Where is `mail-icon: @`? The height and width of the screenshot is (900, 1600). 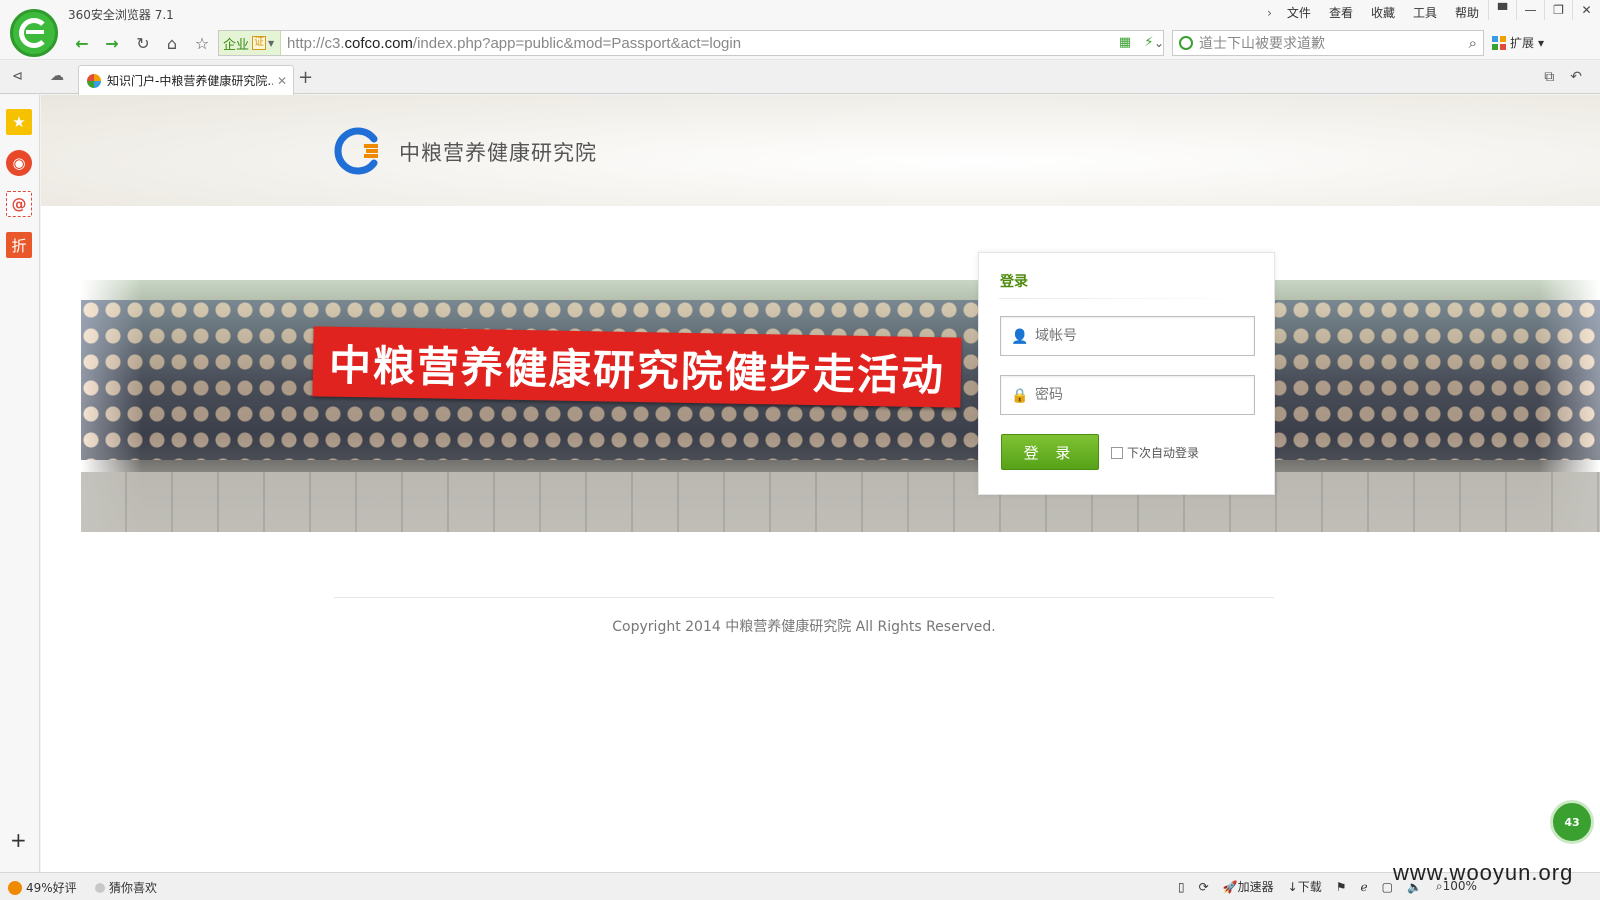 mail-icon: @ is located at coordinates (19, 204).